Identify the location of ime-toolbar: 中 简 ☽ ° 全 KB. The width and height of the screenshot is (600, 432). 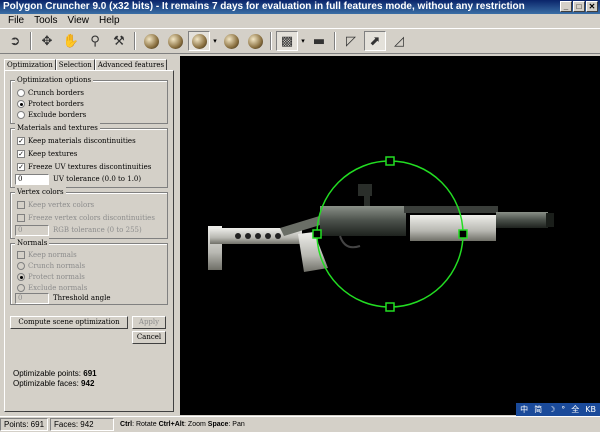
(558, 409).